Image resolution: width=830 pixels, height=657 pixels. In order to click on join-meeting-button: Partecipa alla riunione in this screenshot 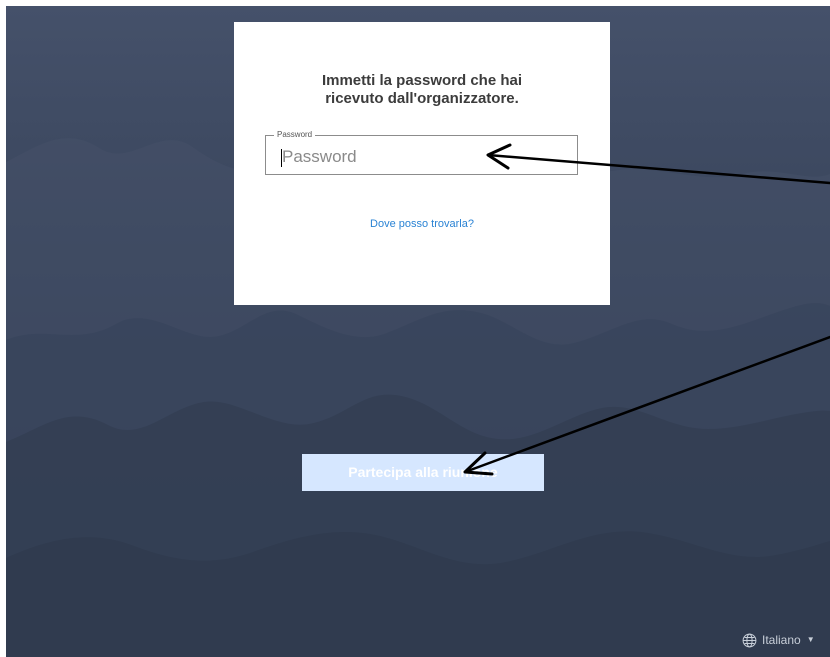, I will do `click(423, 472)`.